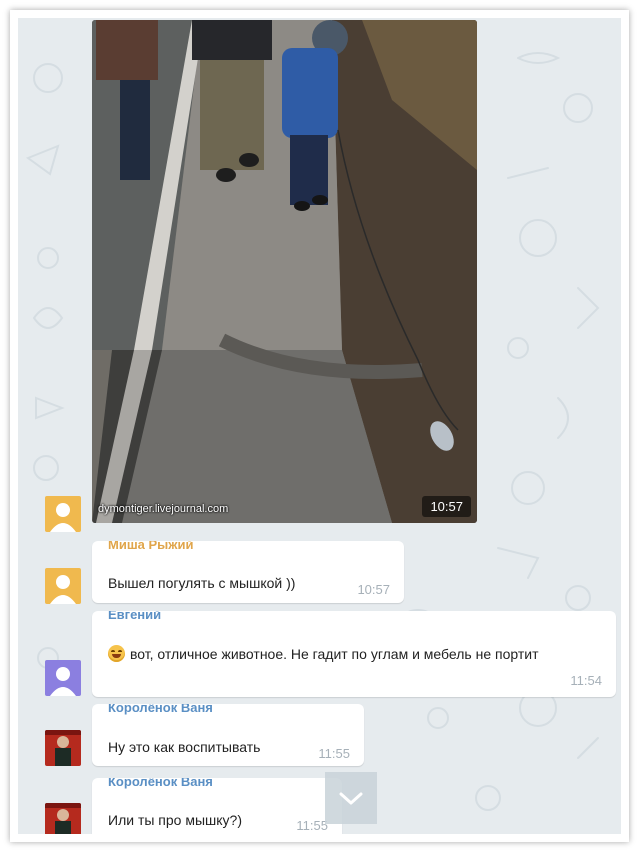 The width and height of the screenshot is (641, 853). What do you see at coordinates (134, 616) in the screenshot?
I see `sender-name: Евгений` at bounding box center [134, 616].